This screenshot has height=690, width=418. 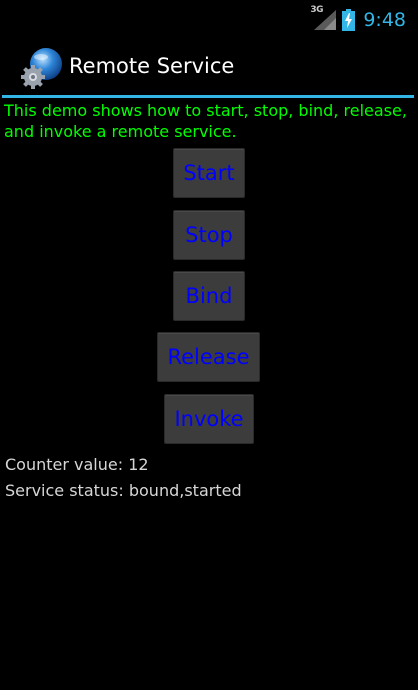 What do you see at coordinates (208, 96) in the screenshot?
I see `title-divider` at bounding box center [208, 96].